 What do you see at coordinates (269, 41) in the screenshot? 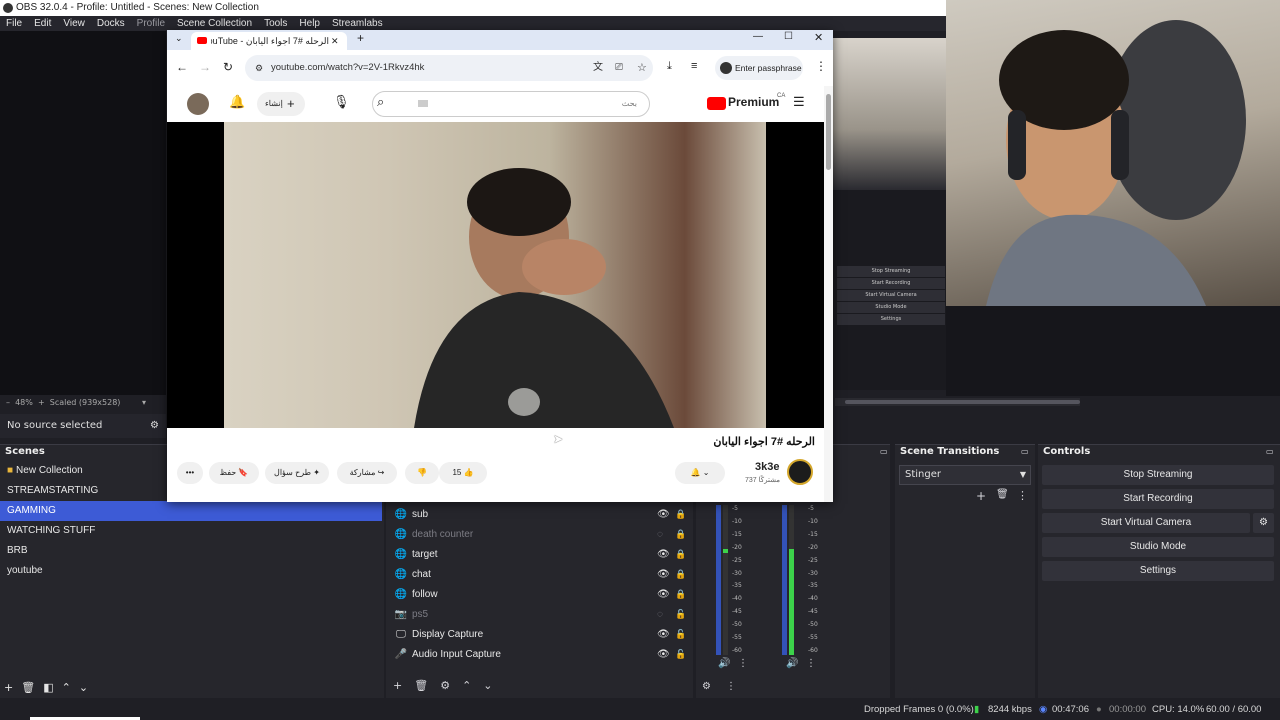
I see `tab-youtube: الرحله #7 اجواء اليابان - YouTube ✕` at bounding box center [269, 41].